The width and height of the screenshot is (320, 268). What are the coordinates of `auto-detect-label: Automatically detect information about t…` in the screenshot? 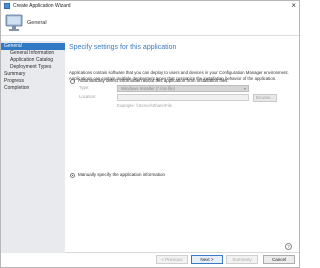 It's located at (153, 81).